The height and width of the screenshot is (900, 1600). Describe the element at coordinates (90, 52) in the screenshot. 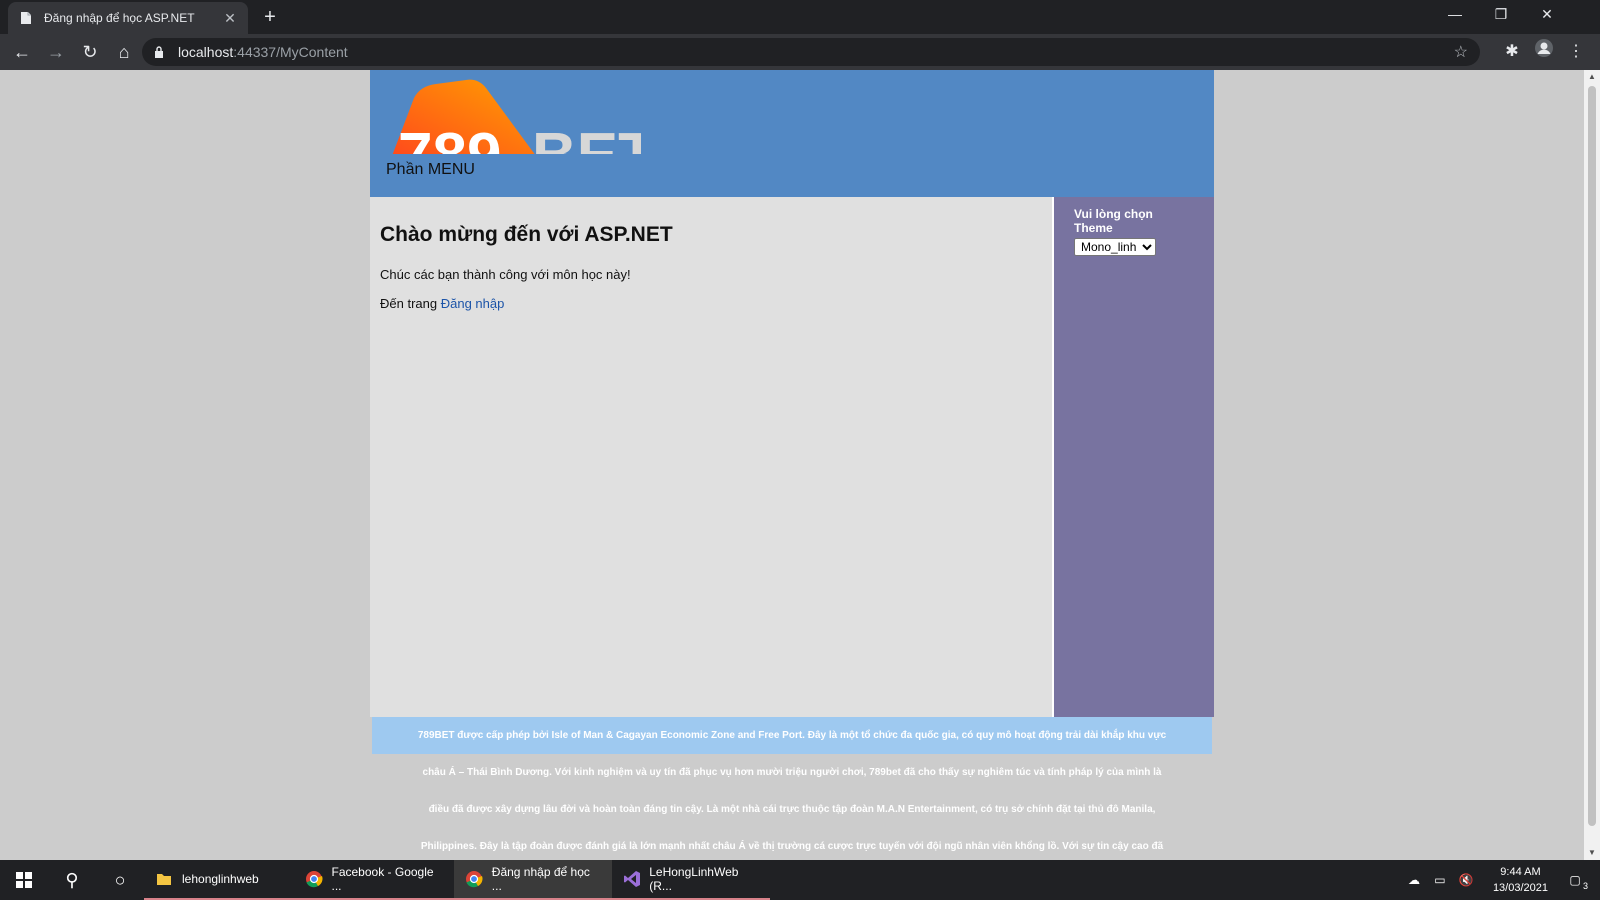

I see `reload-button: ↻` at that location.